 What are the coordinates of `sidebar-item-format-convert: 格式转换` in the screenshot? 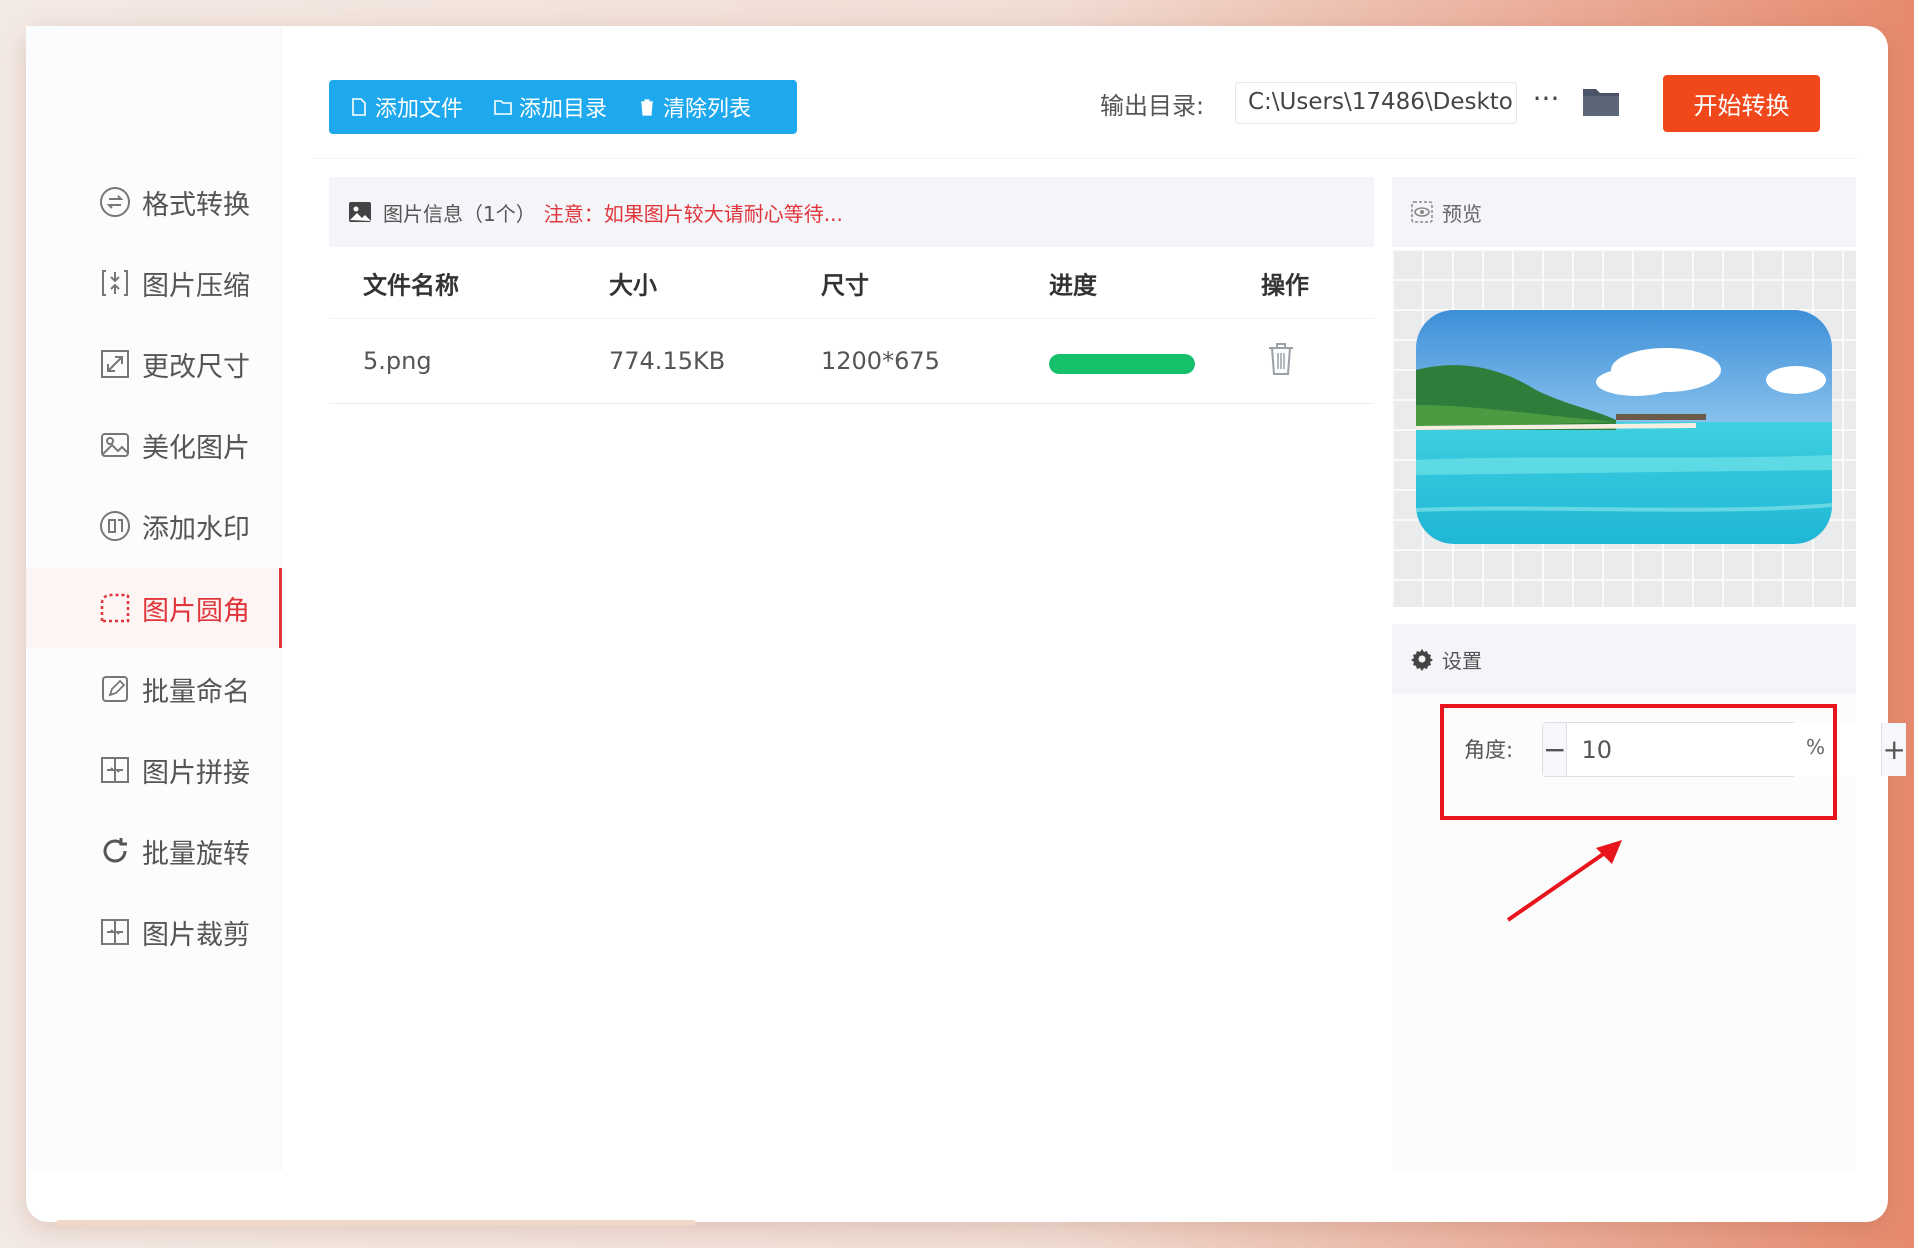 It's located at (154, 202).